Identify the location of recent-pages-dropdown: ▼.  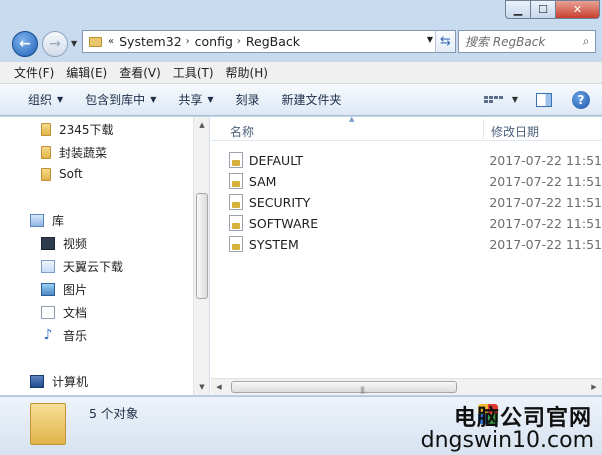
(74, 43).